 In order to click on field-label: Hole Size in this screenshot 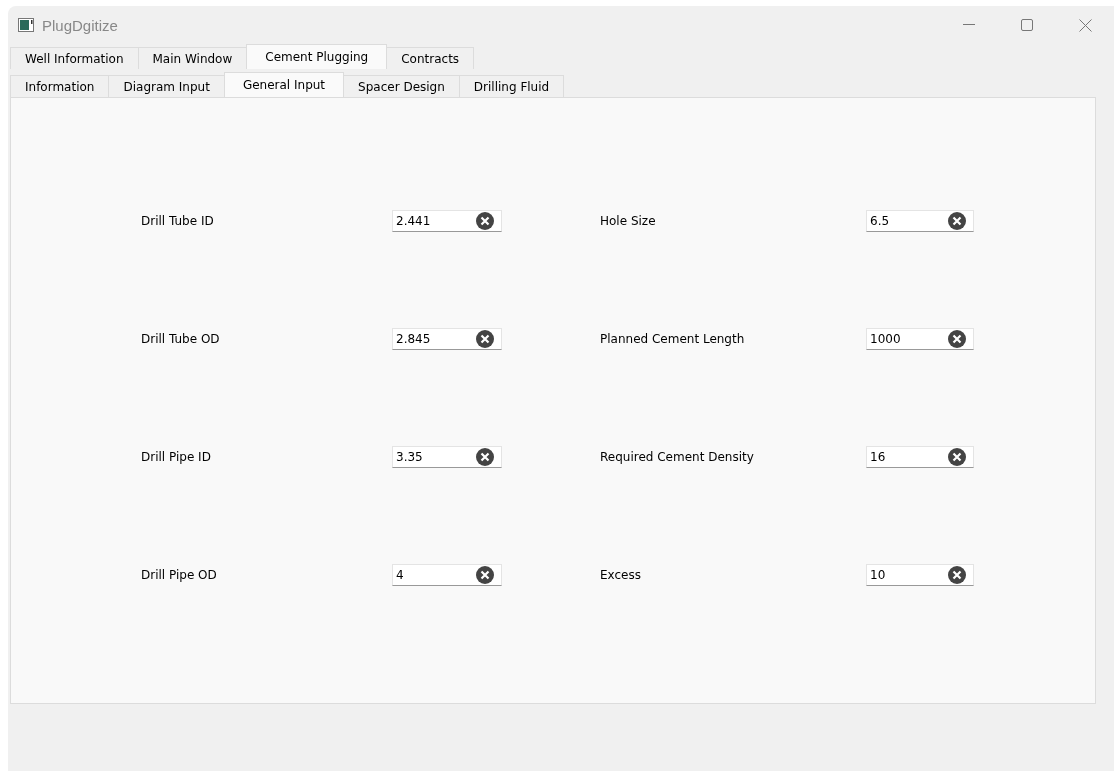, I will do `click(628, 221)`.